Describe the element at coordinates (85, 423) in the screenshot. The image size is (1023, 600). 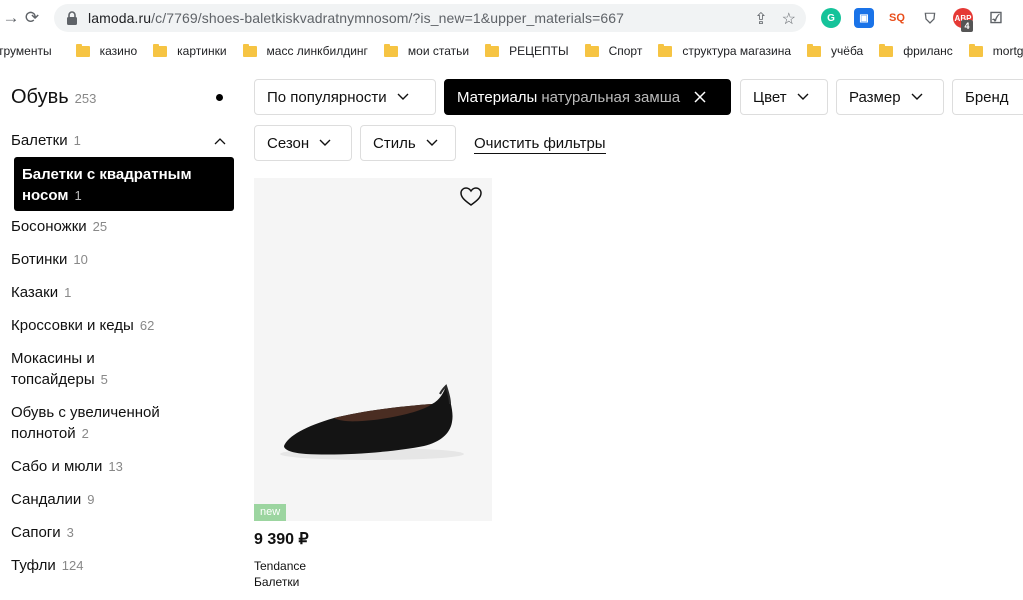
I see `category-item: Обувь с увеличенной полнотой 2` at that location.